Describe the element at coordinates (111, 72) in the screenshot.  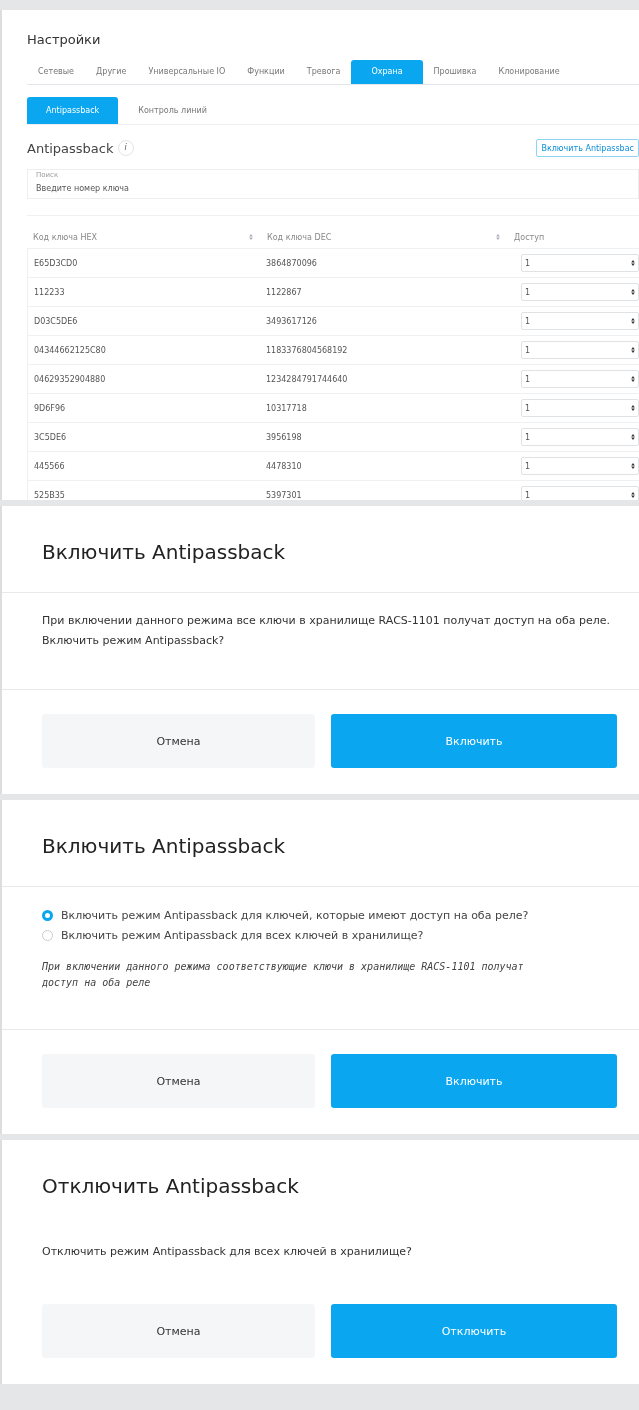
I see `tab: Другие` at that location.